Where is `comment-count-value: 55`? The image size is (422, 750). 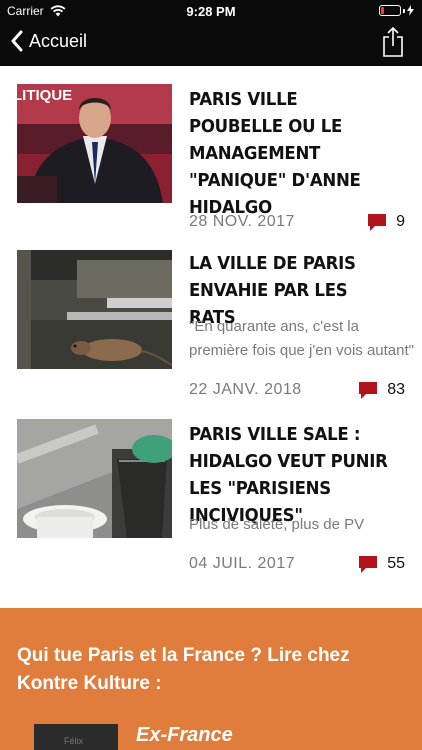
comment-count-value: 55 is located at coordinates (396, 563).